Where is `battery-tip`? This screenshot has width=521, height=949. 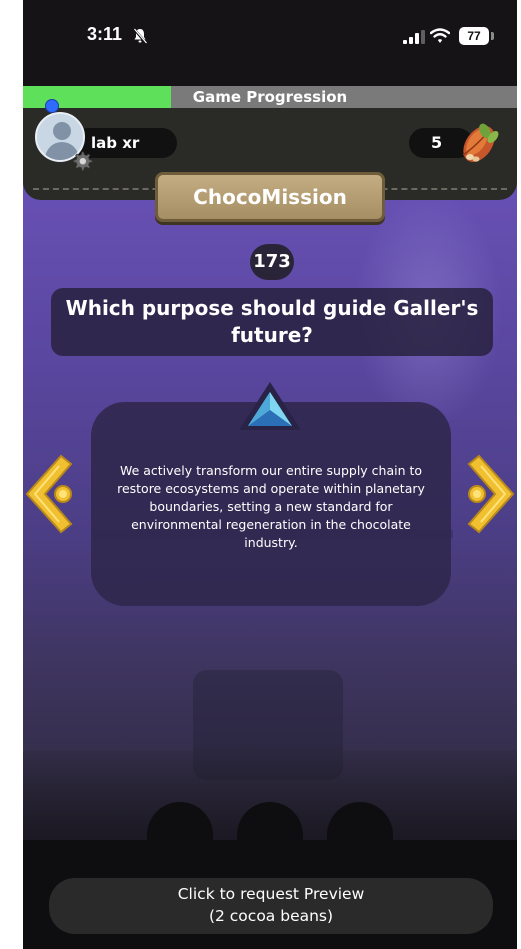 battery-tip is located at coordinates (492, 36).